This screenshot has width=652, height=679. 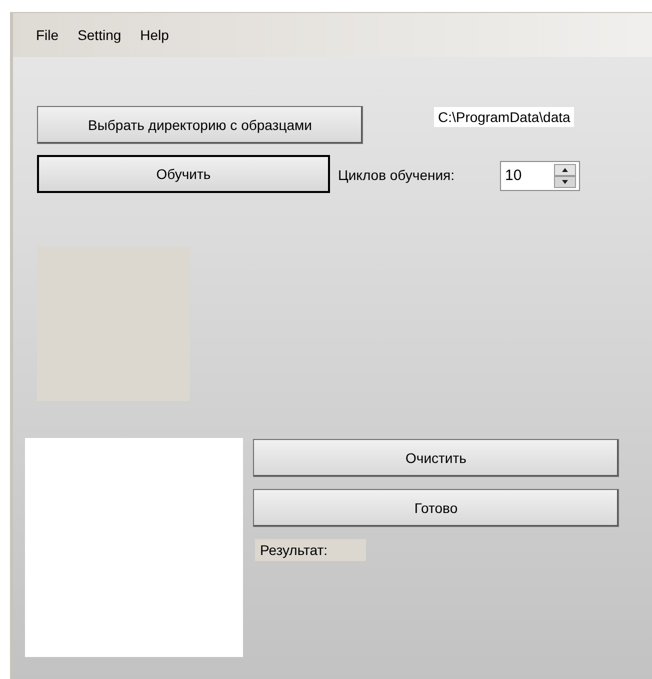 I want to click on result-label: Результат:, so click(x=310, y=550).